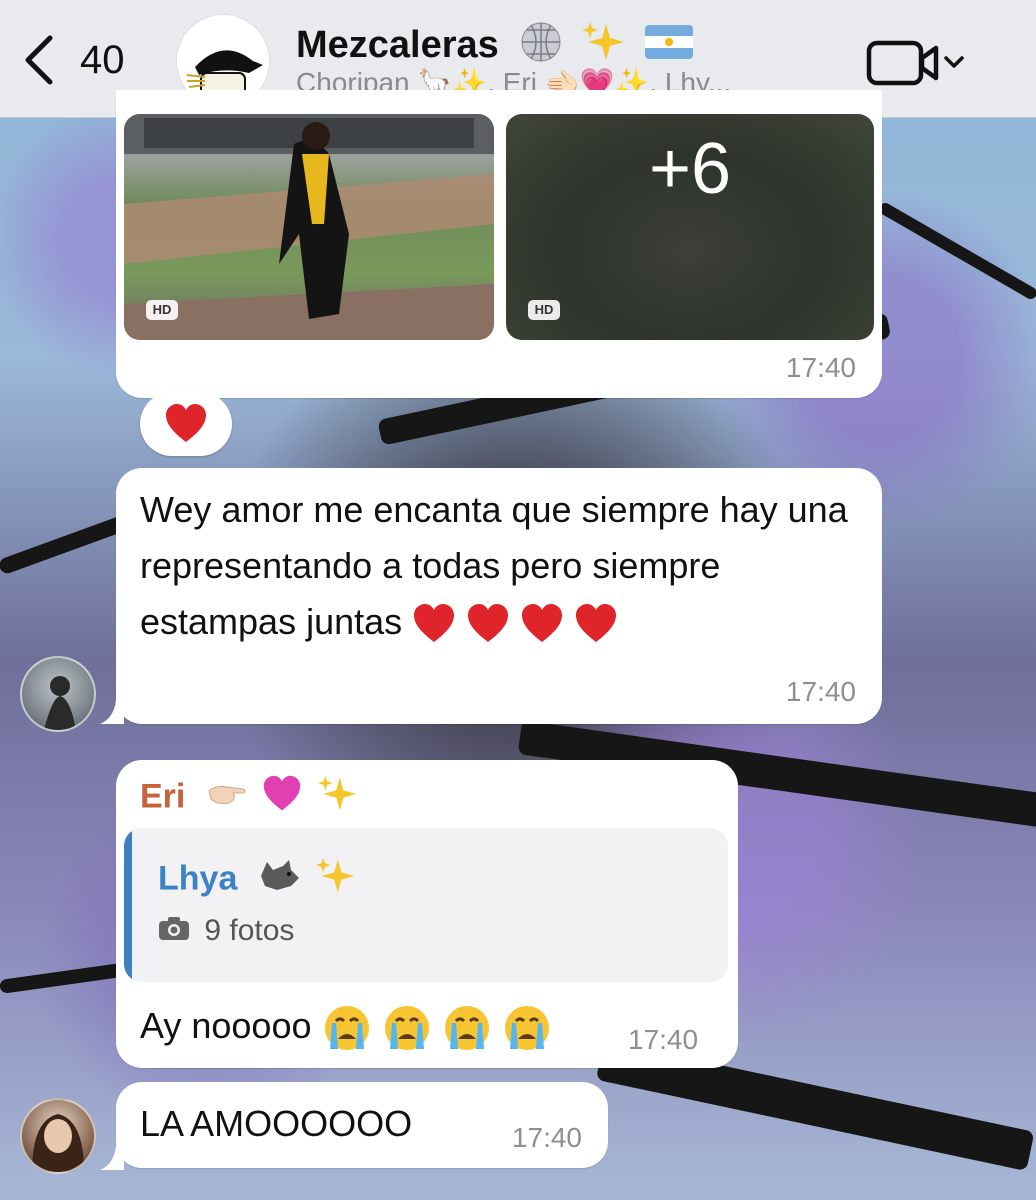 The height and width of the screenshot is (1200, 1036). I want to click on hand-icon, so click(227, 798).